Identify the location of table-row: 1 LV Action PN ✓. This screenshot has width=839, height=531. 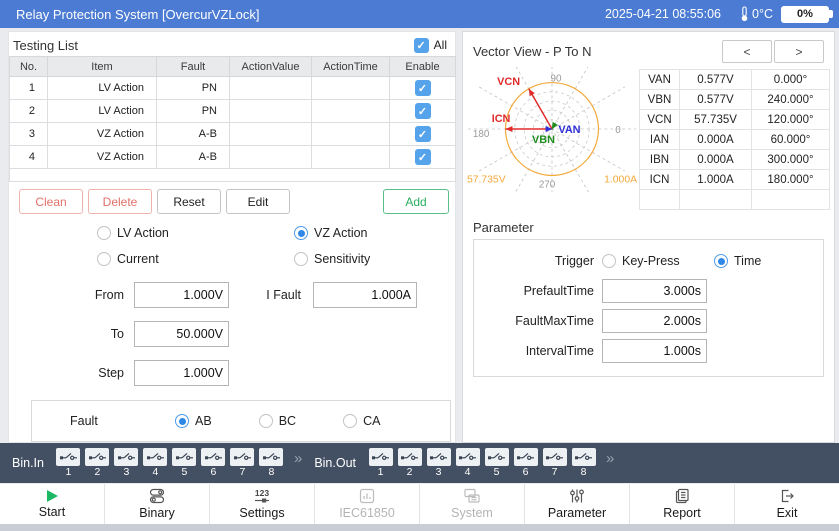
(232, 88).